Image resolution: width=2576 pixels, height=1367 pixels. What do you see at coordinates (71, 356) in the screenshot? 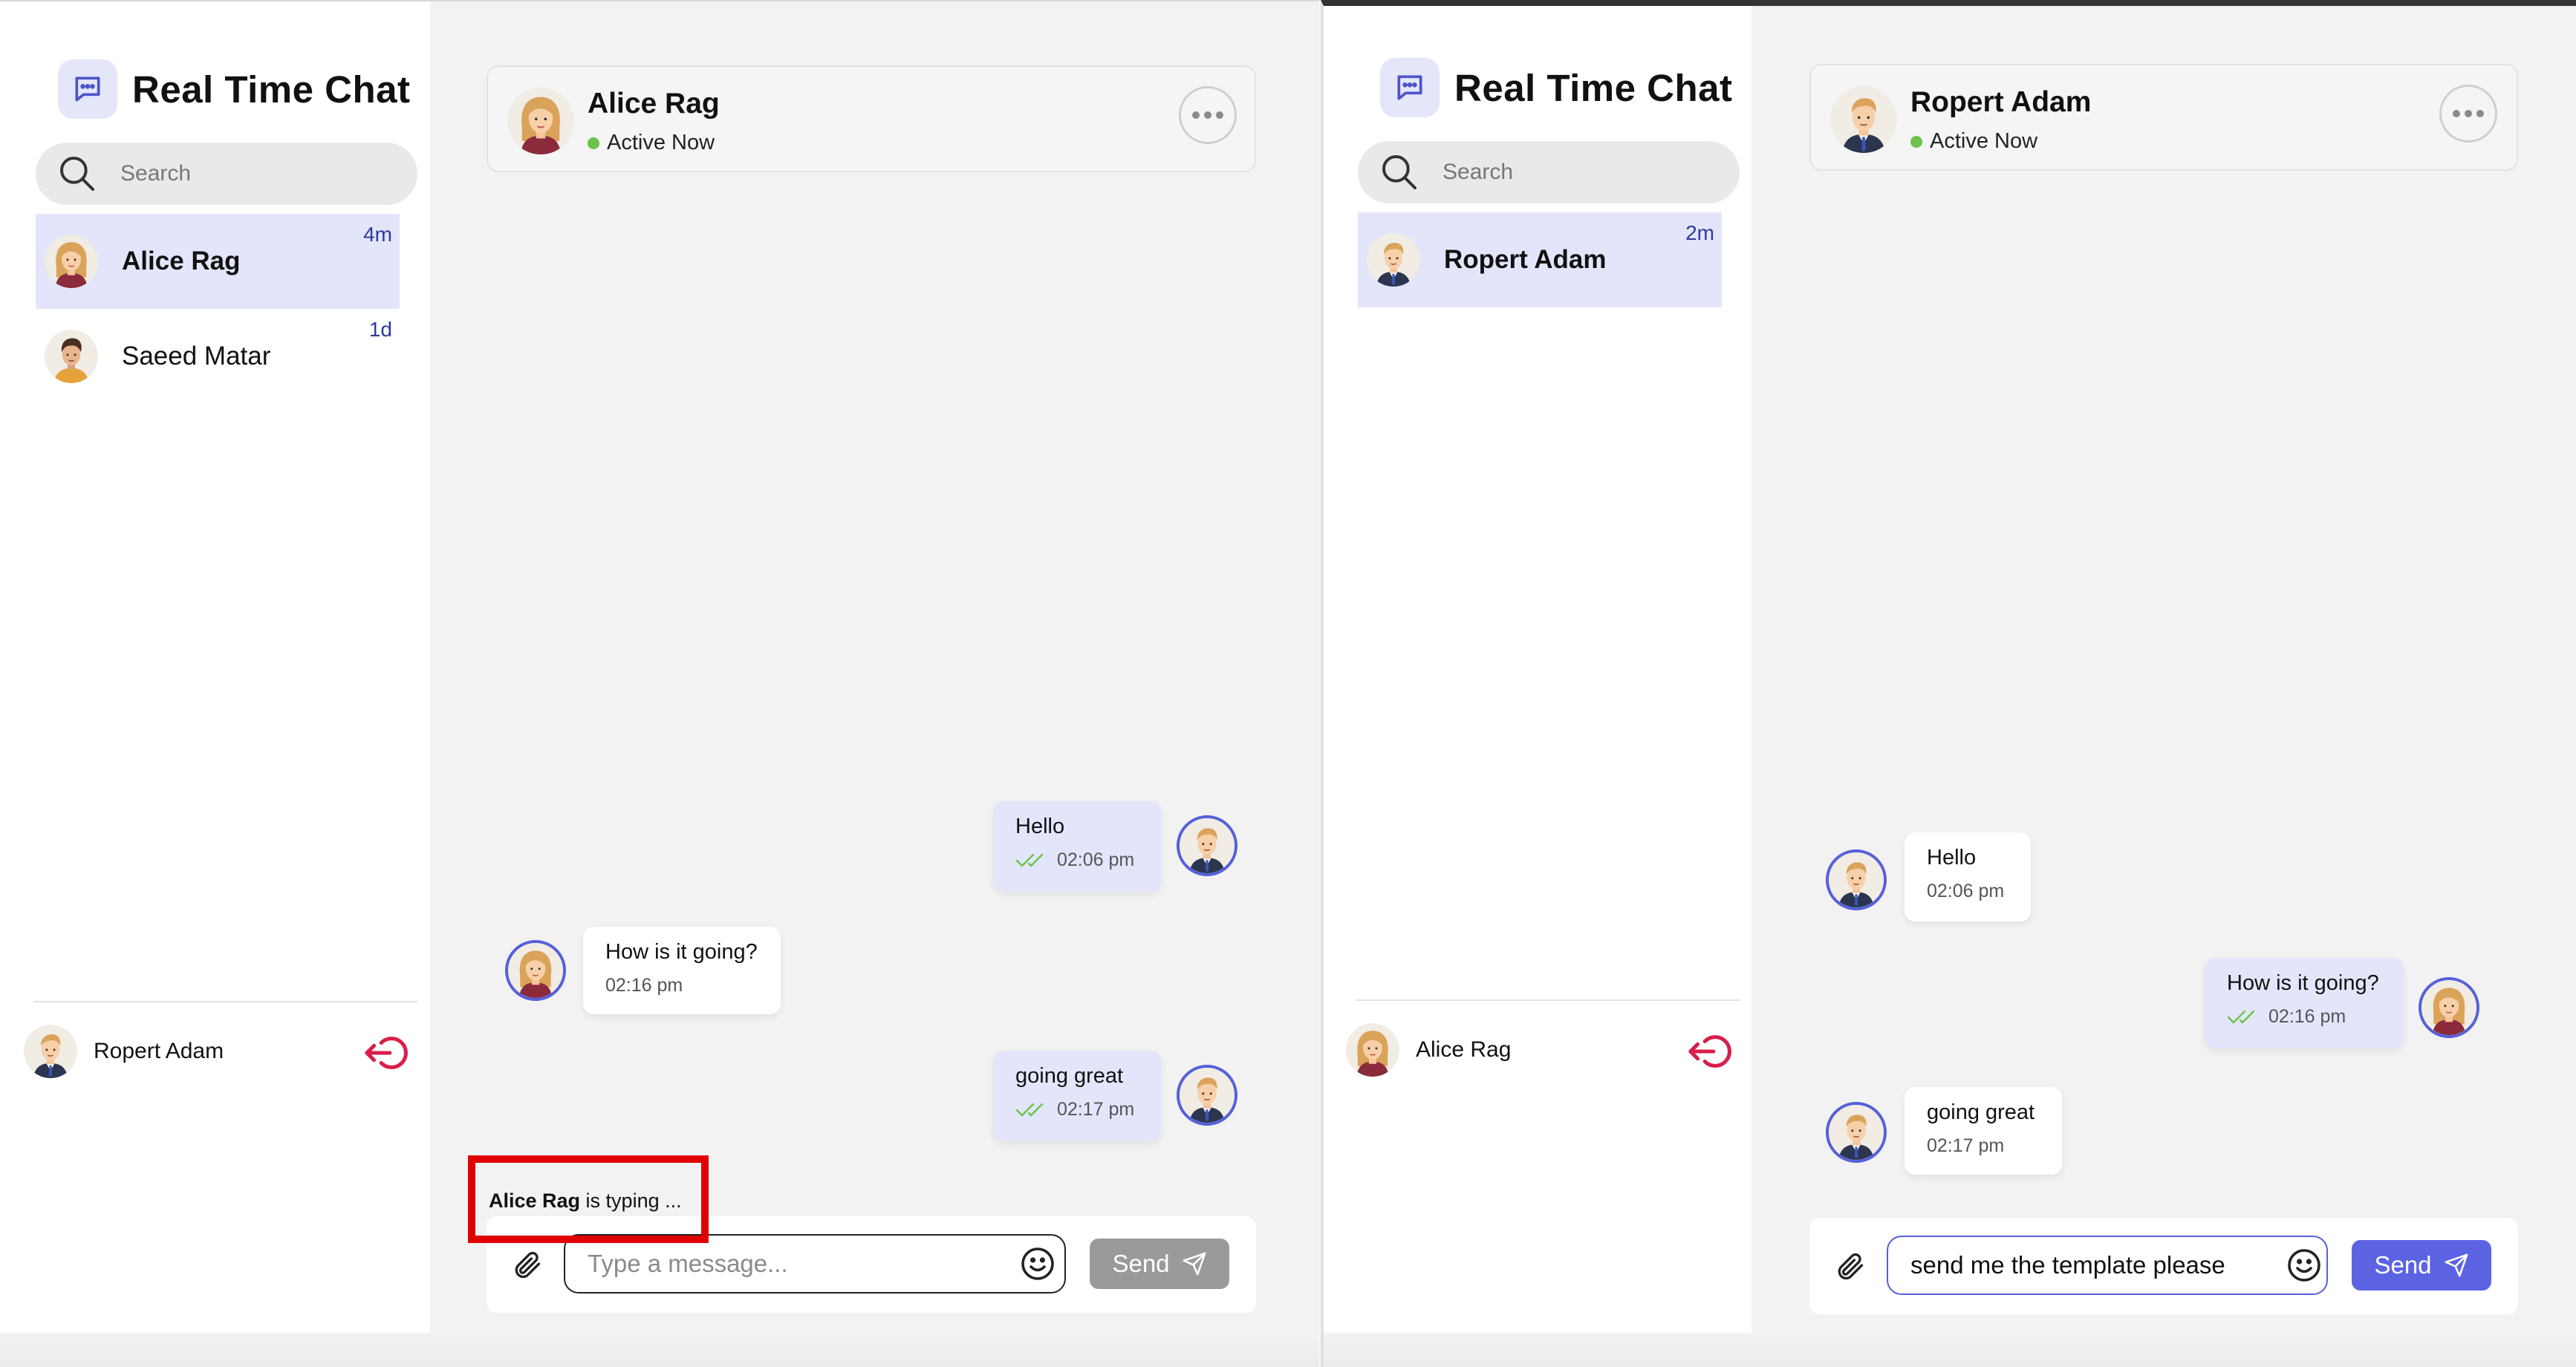
I see `male-avatar` at bounding box center [71, 356].